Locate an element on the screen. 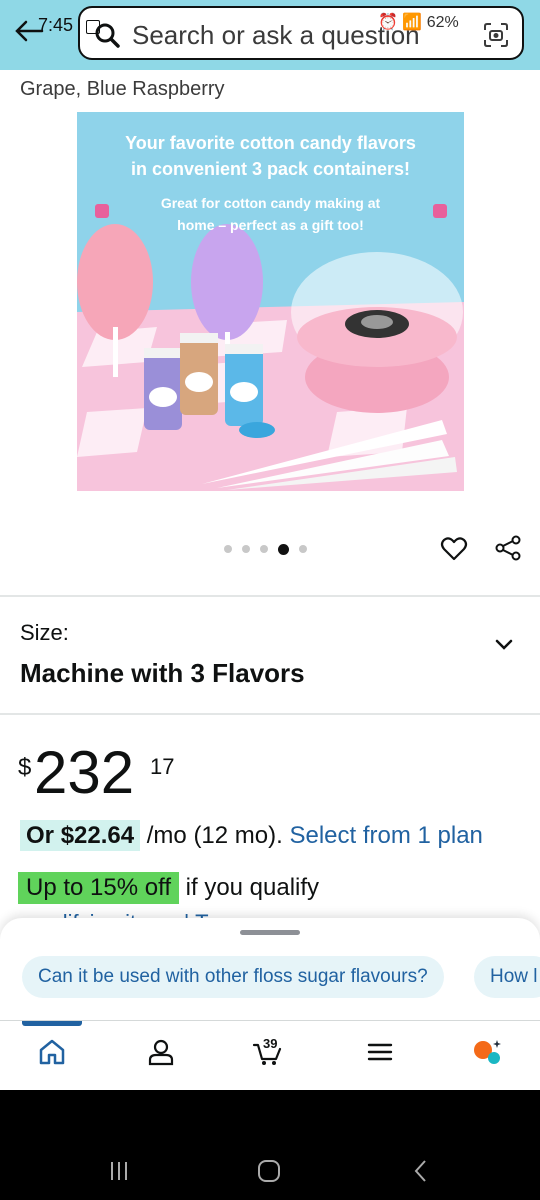  promo-line-4: home – perfect as a gift too! is located at coordinates (270, 225).